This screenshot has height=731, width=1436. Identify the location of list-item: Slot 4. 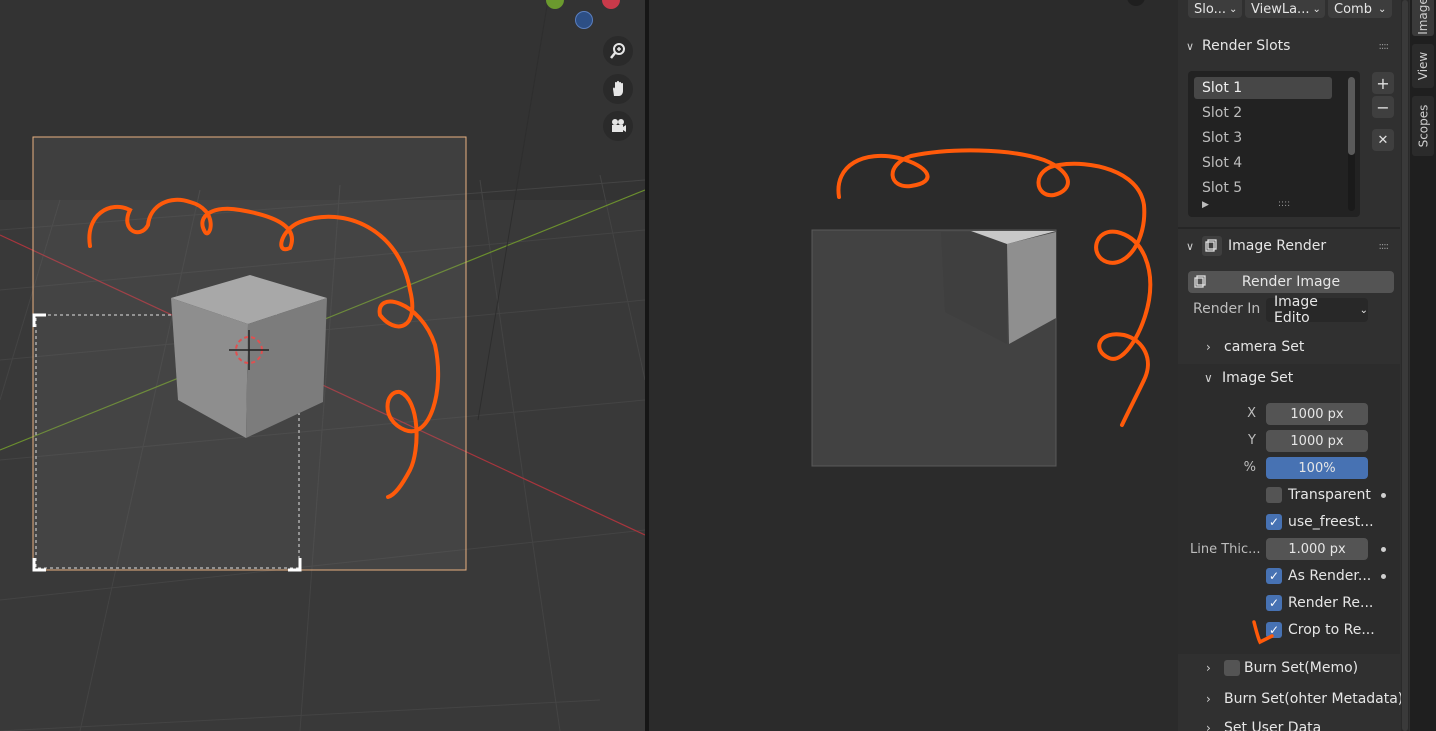
(1263, 163).